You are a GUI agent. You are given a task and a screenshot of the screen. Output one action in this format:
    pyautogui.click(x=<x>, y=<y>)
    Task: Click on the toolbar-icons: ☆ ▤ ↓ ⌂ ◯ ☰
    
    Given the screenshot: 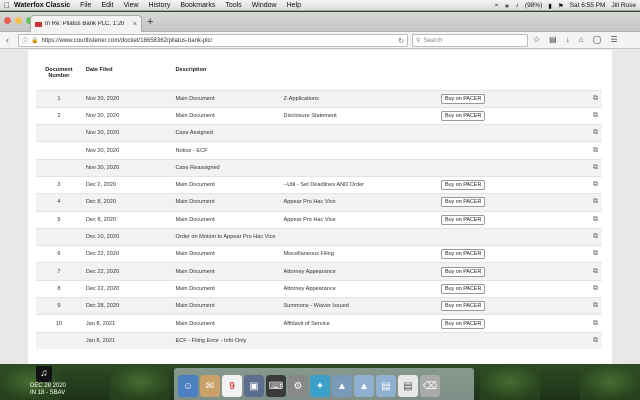 What is the action you would take?
    pyautogui.click(x=575, y=39)
    